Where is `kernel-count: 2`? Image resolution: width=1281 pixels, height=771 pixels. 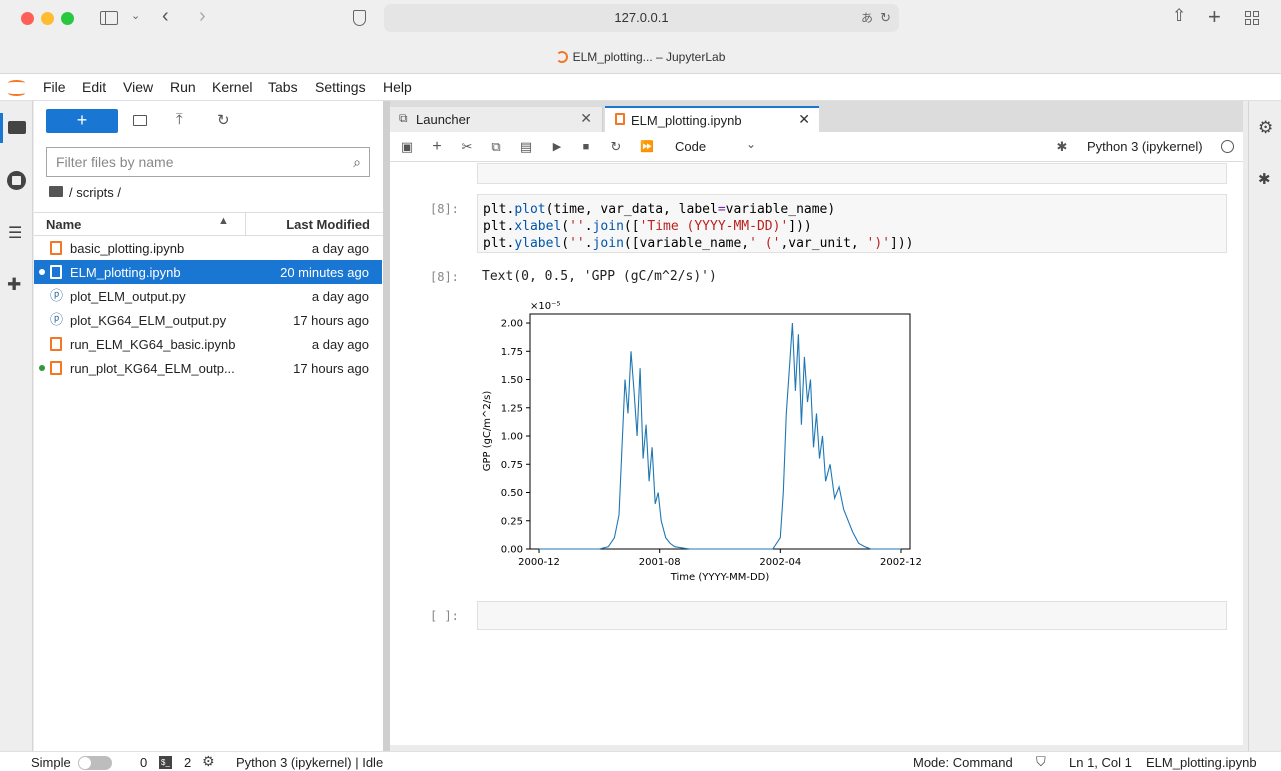 kernel-count: 2 is located at coordinates (187, 762).